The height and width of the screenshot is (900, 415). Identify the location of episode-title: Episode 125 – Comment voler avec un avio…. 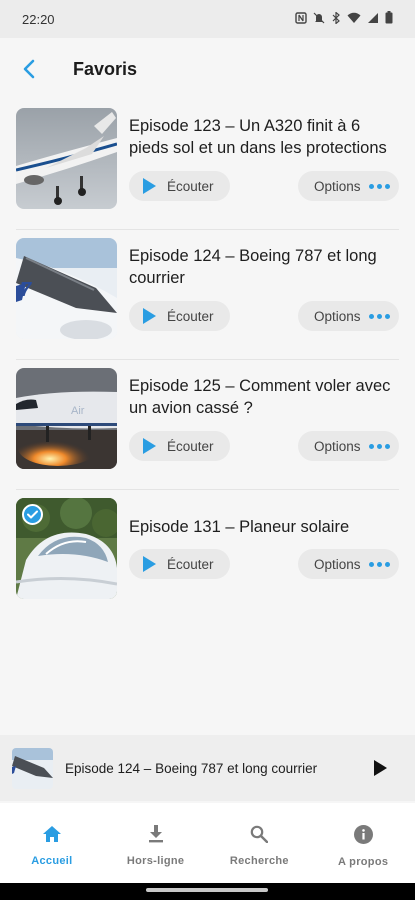
(264, 397).